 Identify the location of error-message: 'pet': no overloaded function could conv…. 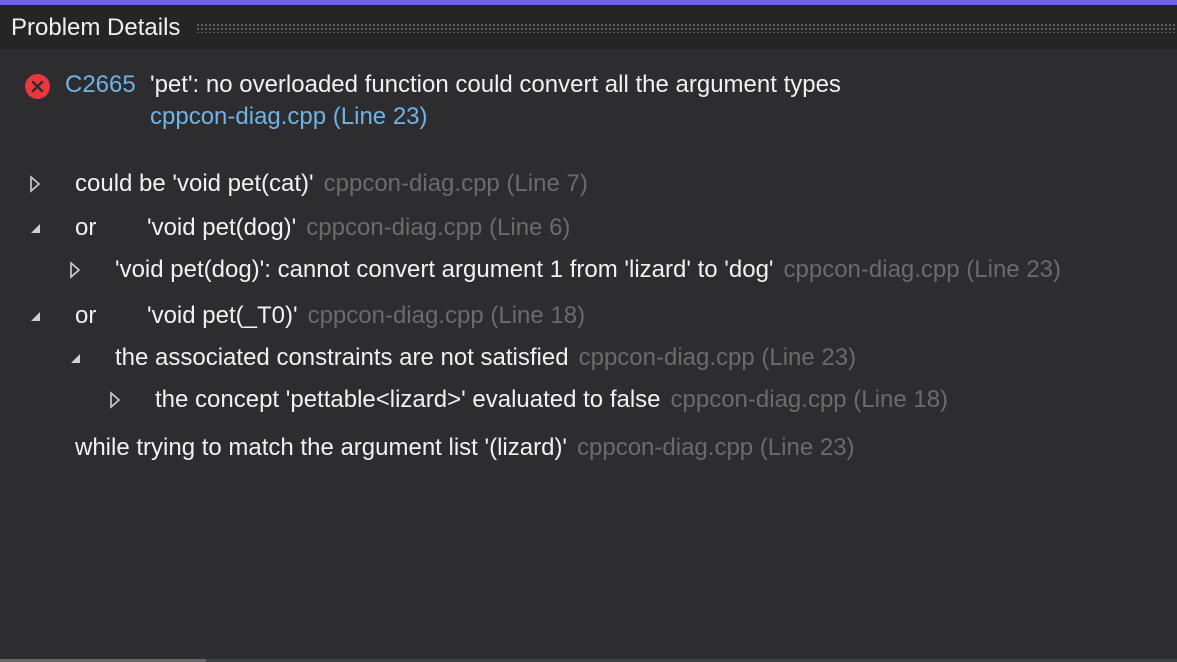
(495, 84).